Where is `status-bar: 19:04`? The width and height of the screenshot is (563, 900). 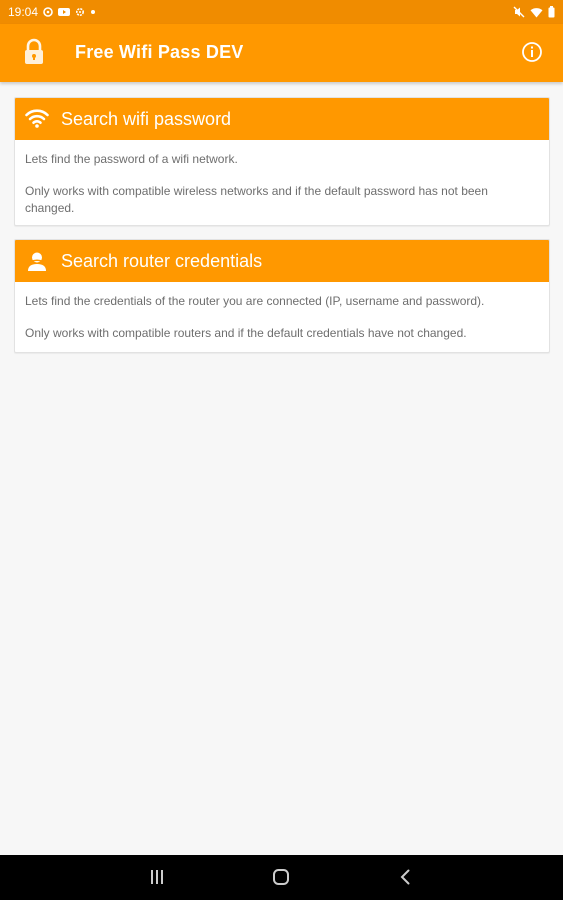 status-bar: 19:04 is located at coordinates (281, 12).